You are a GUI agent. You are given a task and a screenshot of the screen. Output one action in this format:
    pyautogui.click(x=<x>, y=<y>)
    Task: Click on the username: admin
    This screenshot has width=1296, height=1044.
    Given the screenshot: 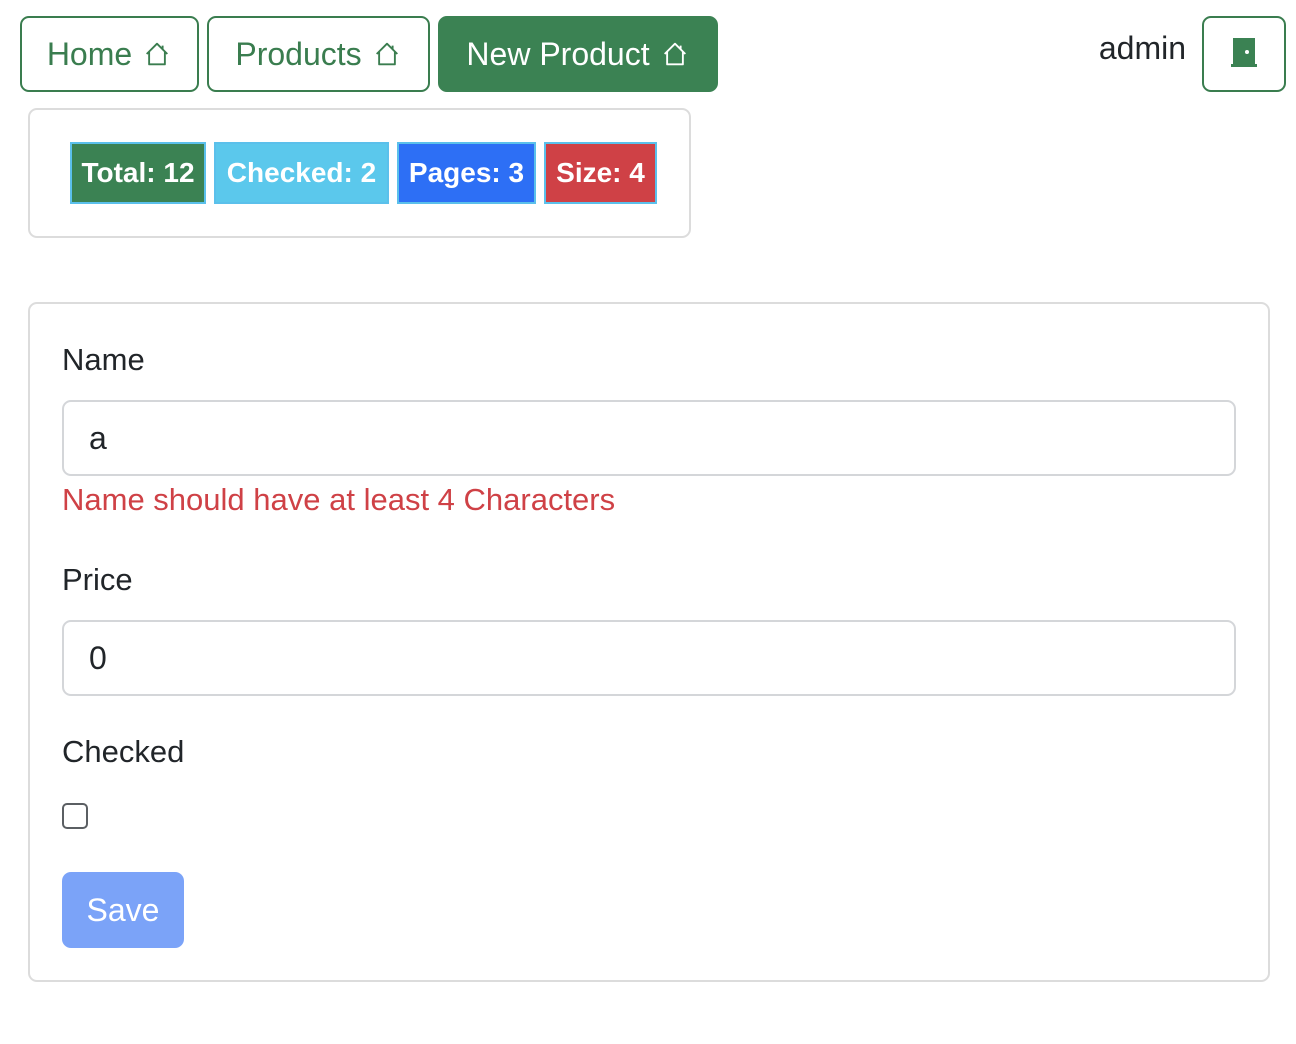 What is the action you would take?
    pyautogui.click(x=1142, y=48)
    